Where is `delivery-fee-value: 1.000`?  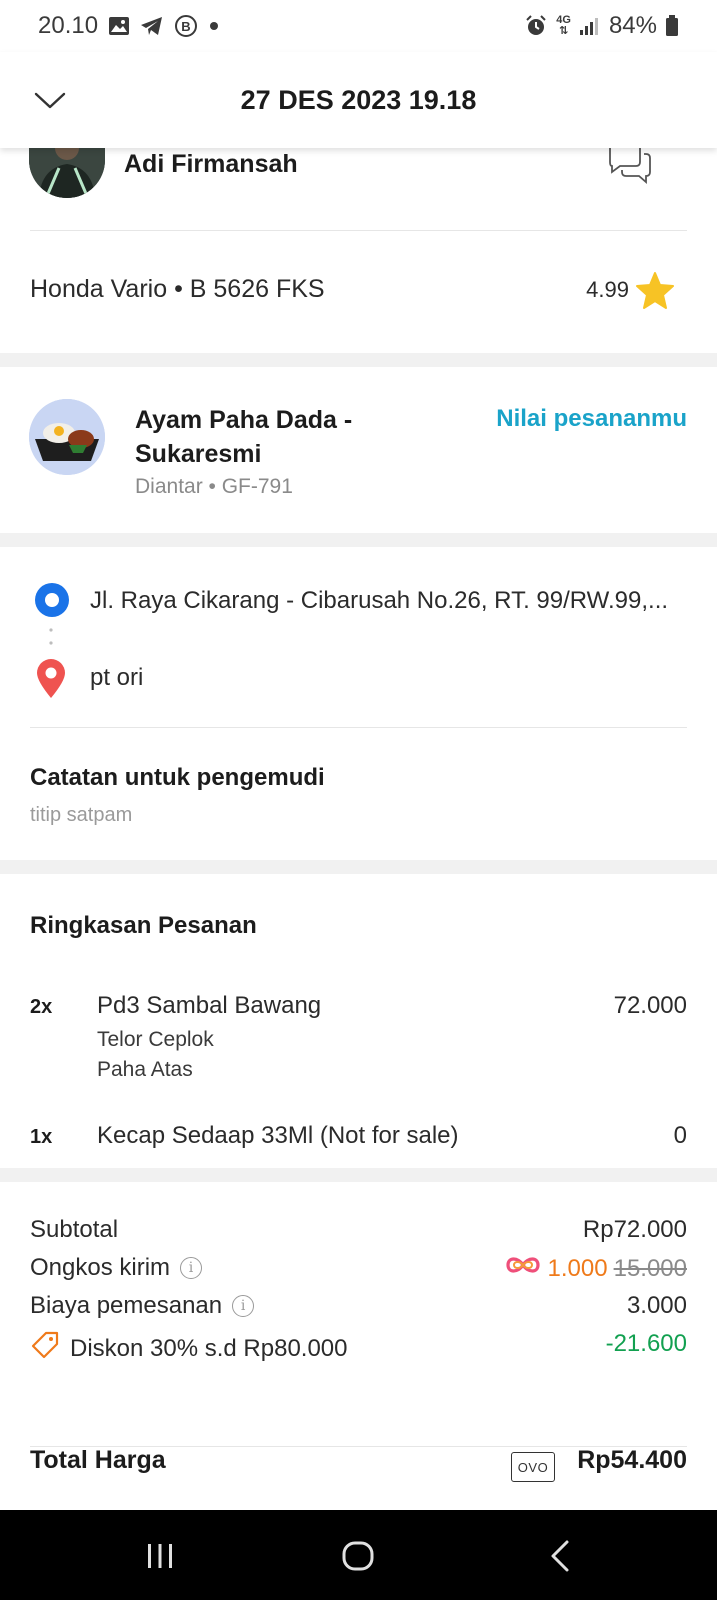 delivery-fee-value: 1.000 is located at coordinates (577, 1268).